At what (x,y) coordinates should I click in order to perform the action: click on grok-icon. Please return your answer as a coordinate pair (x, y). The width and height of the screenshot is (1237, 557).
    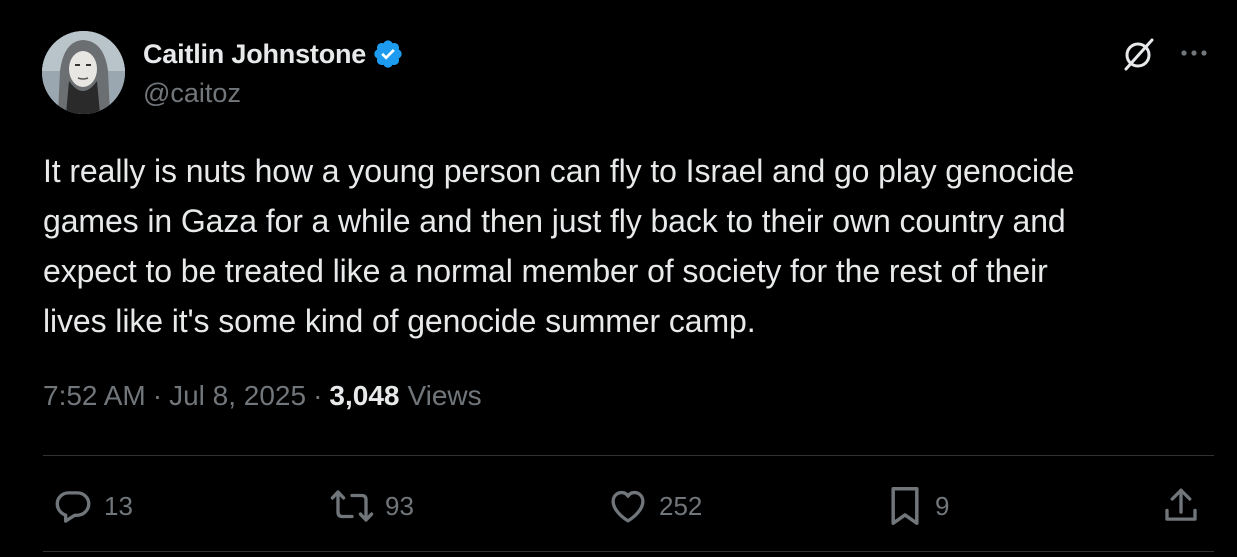
    Looking at the image, I should click on (1139, 54).